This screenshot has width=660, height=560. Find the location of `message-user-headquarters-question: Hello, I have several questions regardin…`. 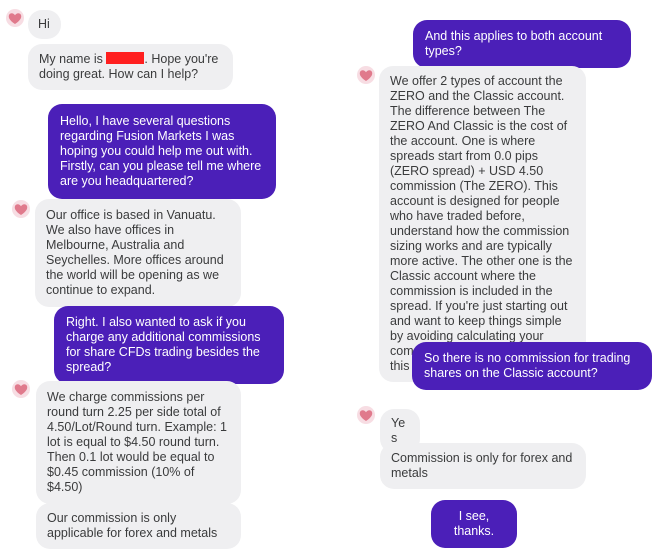

message-user-headquarters-question: Hello, I have several questions regardin… is located at coordinates (162, 151).